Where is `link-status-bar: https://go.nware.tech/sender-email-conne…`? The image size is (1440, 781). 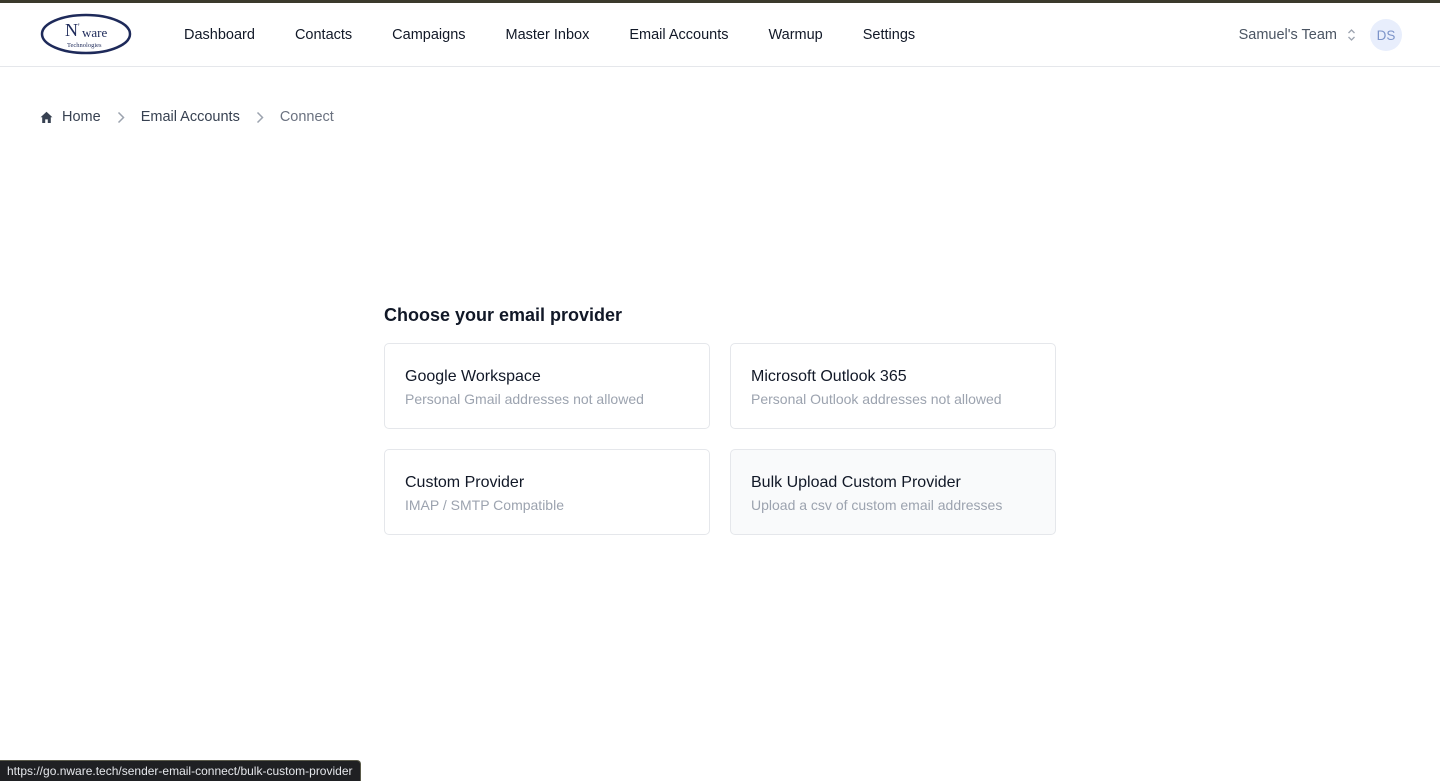
link-status-bar: https://go.nware.tech/sender-email-conne… is located at coordinates (180, 770).